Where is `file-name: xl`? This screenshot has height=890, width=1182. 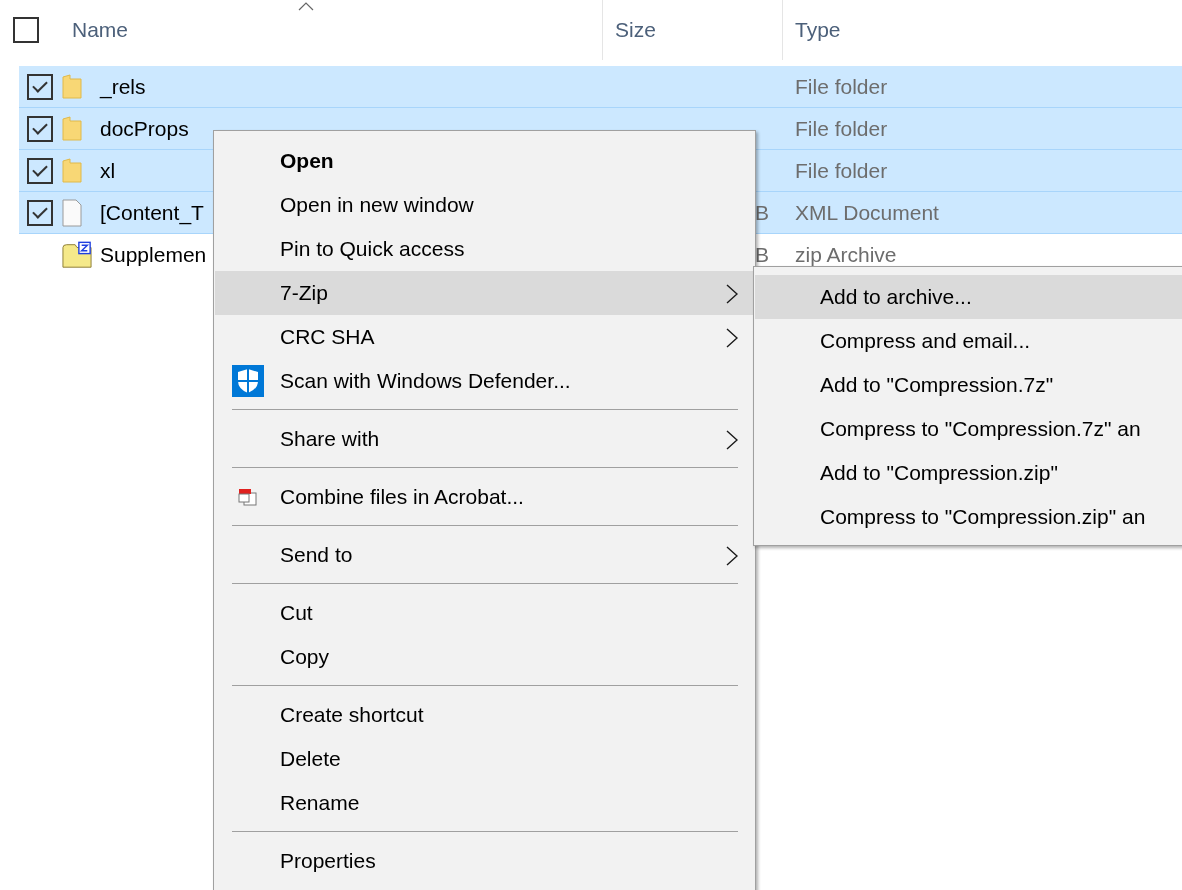 file-name: xl is located at coordinates (108, 170).